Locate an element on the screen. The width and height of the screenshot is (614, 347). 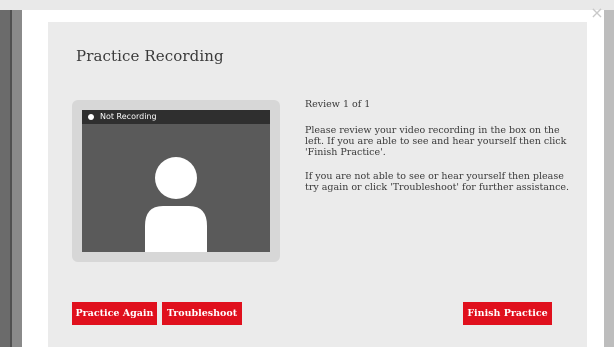
user-avatar-icon is located at coordinates (176, 204).